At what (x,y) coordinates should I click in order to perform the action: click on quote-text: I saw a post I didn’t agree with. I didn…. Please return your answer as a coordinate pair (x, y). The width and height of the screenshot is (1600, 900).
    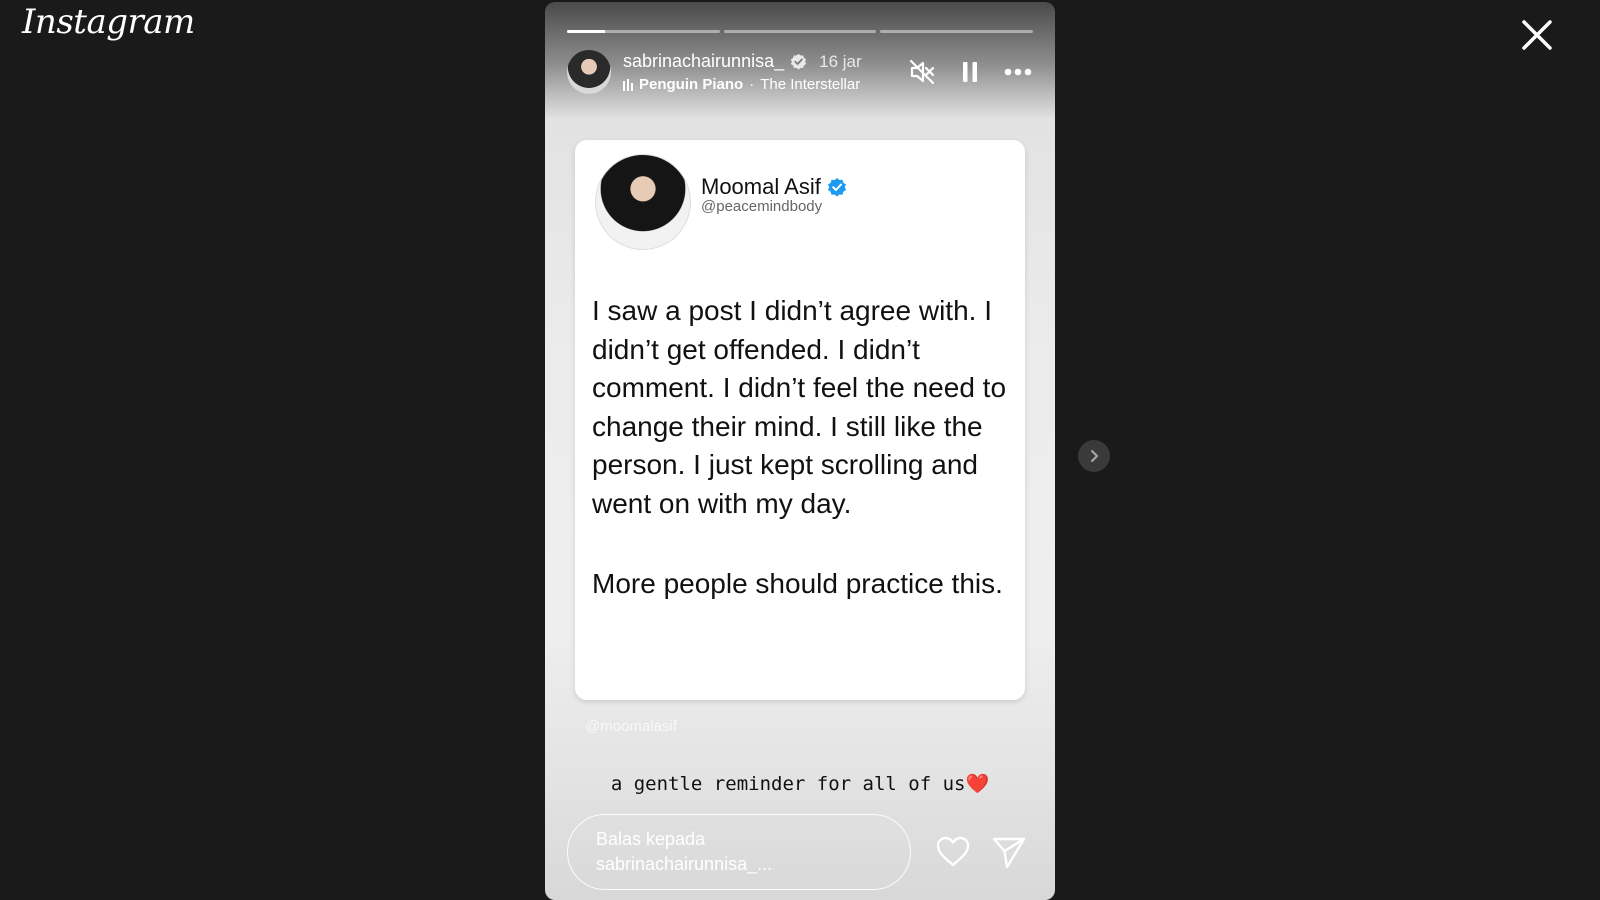
    Looking at the image, I should click on (799, 407).